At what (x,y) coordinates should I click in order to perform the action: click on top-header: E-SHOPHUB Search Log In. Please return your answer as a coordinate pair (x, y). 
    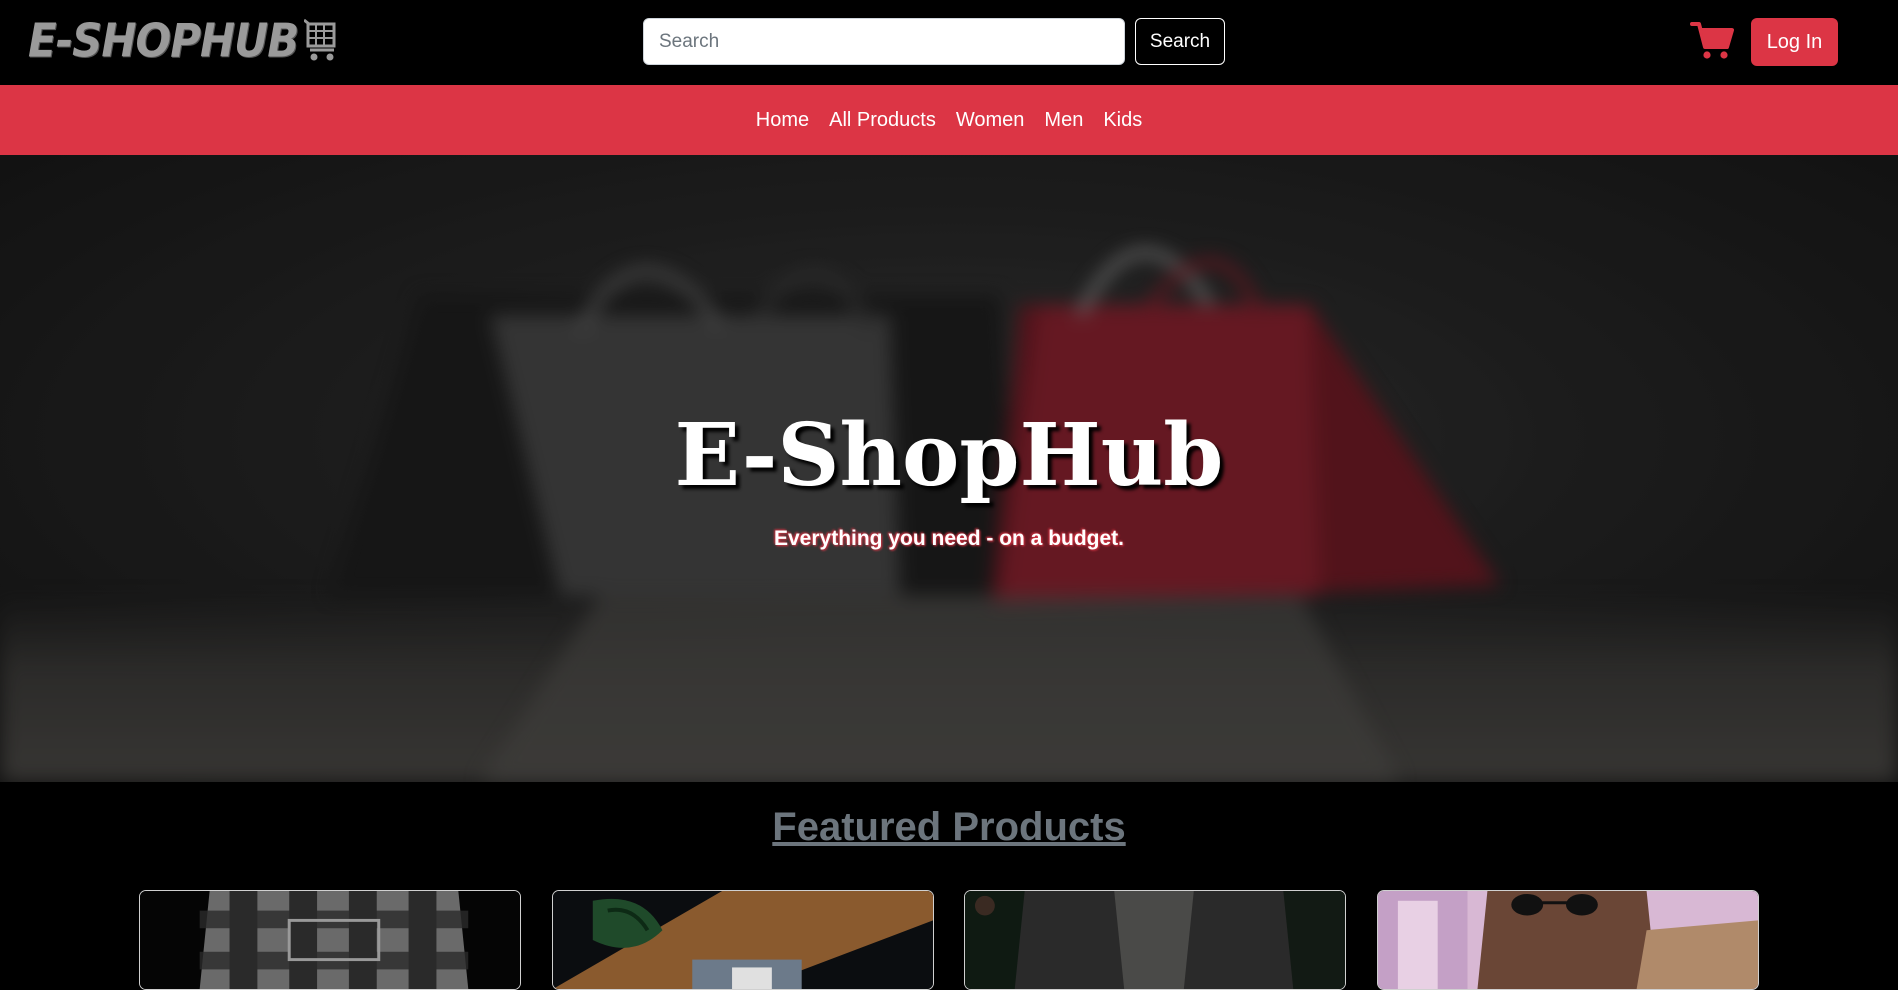
    Looking at the image, I should click on (949, 42).